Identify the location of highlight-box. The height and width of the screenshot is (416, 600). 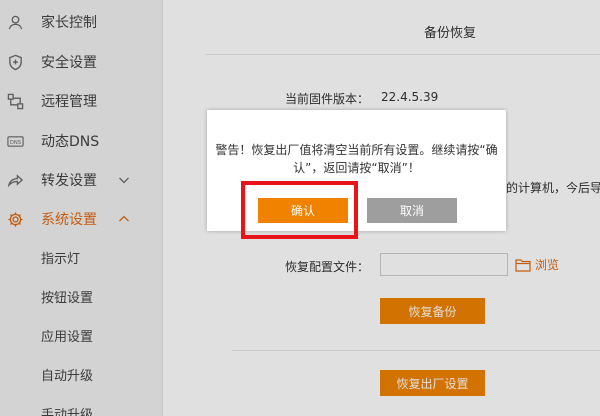
(299, 210).